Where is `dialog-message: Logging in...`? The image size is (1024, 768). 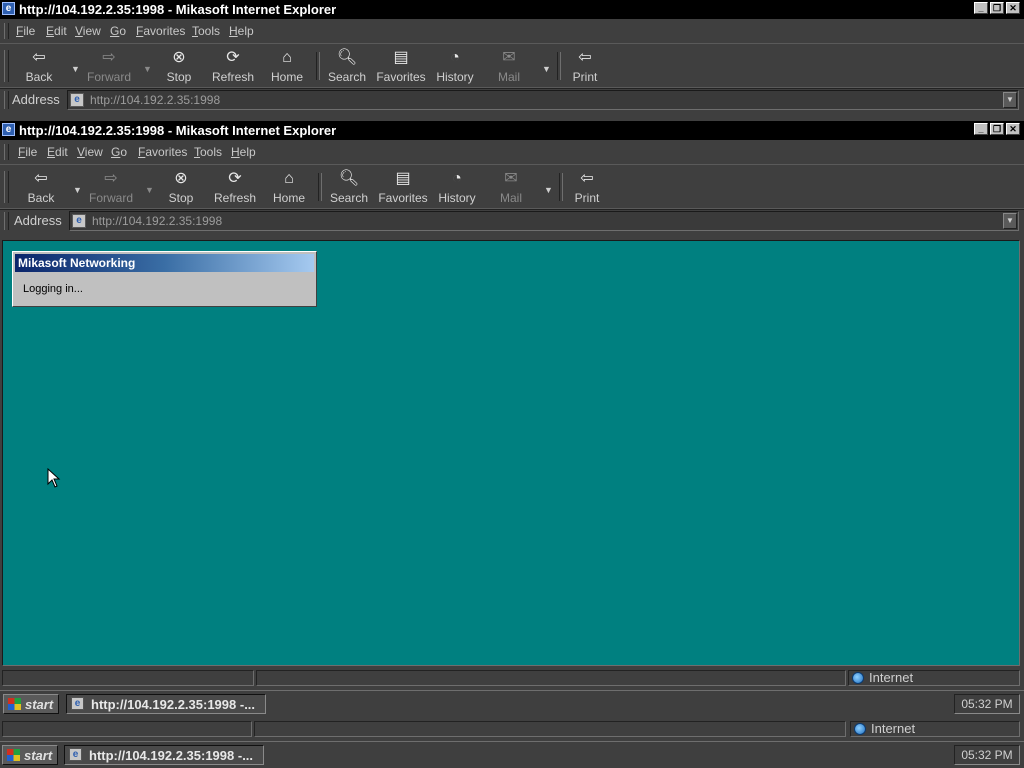 dialog-message: Logging in... is located at coordinates (53, 289).